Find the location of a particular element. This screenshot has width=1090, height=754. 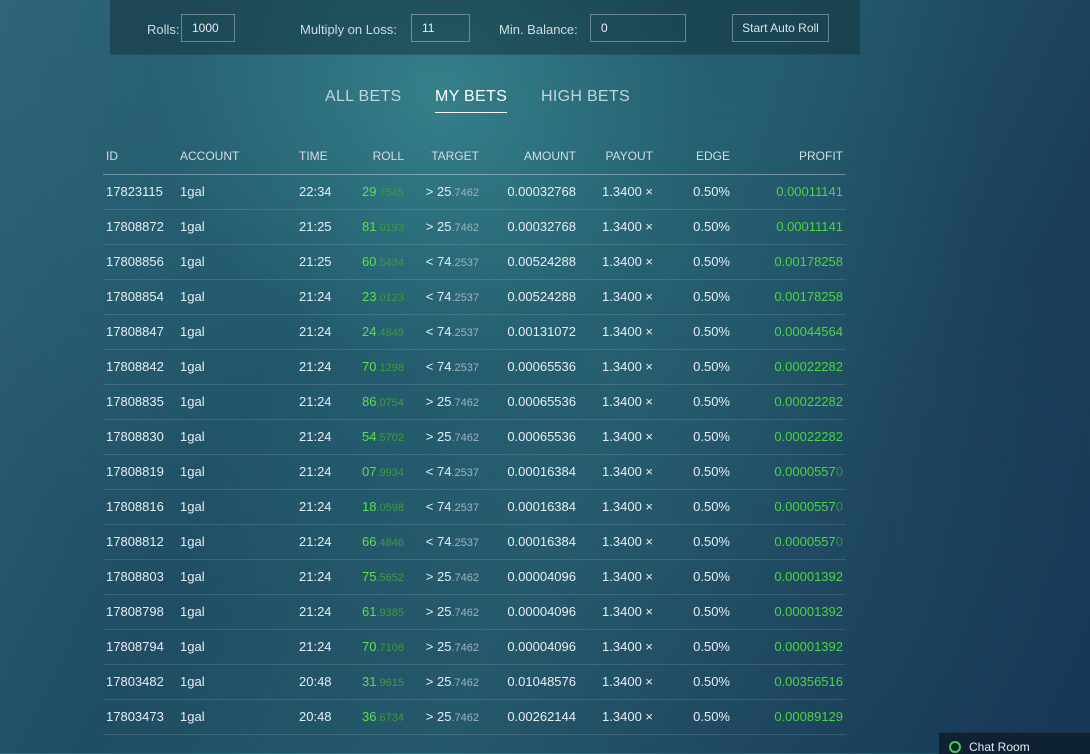

roll-fraction: .7106 is located at coordinates (390, 648).